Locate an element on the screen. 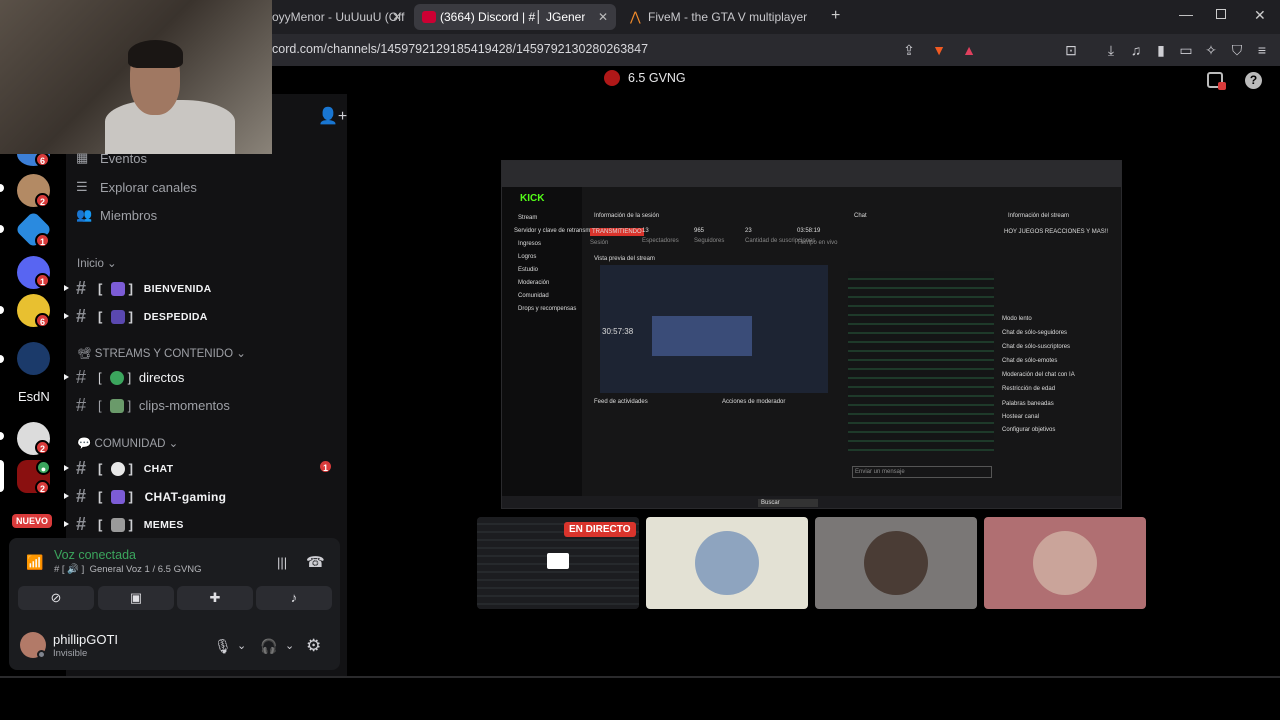 The width and height of the screenshot is (1280, 720). browse-label: Explorar canales is located at coordinates (148, 187).